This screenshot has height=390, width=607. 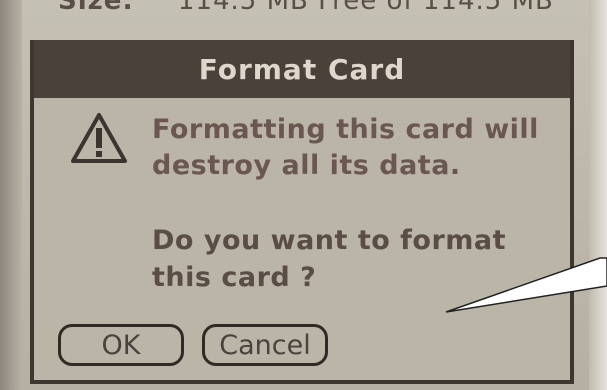 I want to click on annotation-pointer, so click(x=526, y=285).